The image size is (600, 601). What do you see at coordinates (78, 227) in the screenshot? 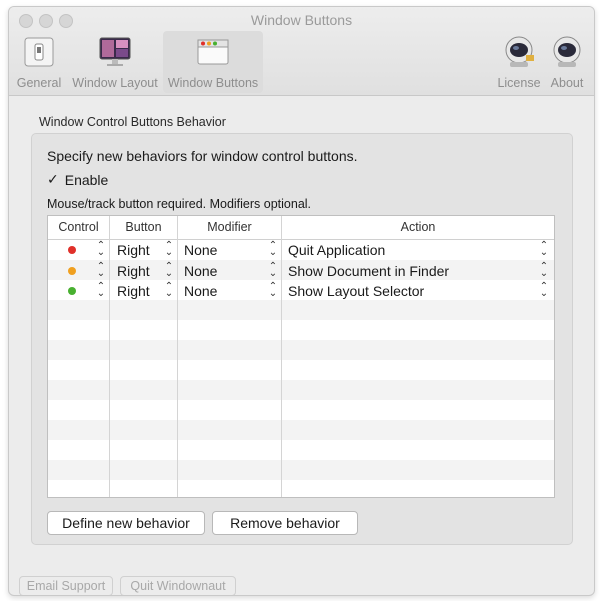
I see `column-header-control: Control` at bounding box center [78, 227].